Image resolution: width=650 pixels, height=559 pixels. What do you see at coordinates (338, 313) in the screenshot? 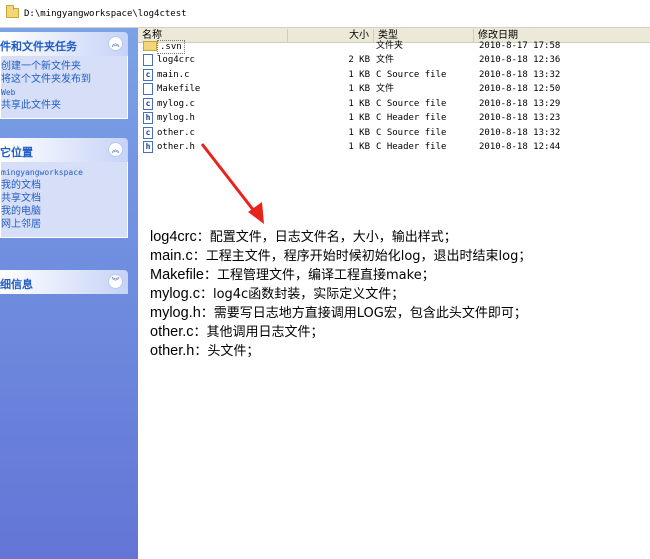
I see `note-mylog-h: mylog.h：需要写日志地方直接调用LOG宏，包含此头文件即可；` at bounding box center [338, 313].